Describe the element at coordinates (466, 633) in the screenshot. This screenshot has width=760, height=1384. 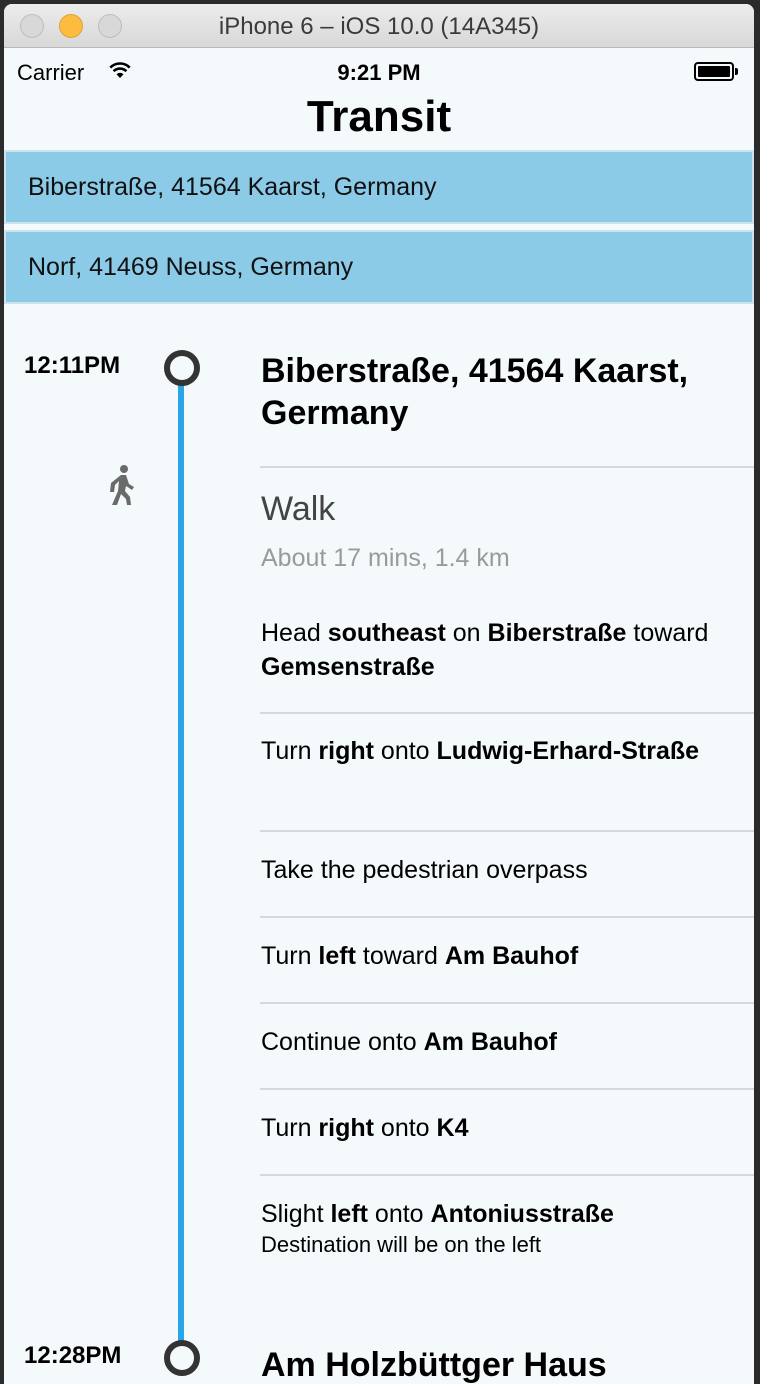
I see `step-text: on` at that location.